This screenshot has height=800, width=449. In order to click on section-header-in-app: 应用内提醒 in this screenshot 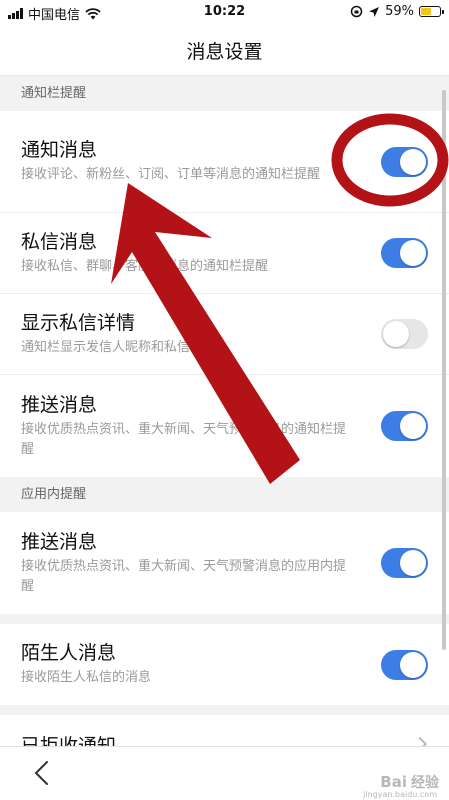, I will do `click(224, 494)`.